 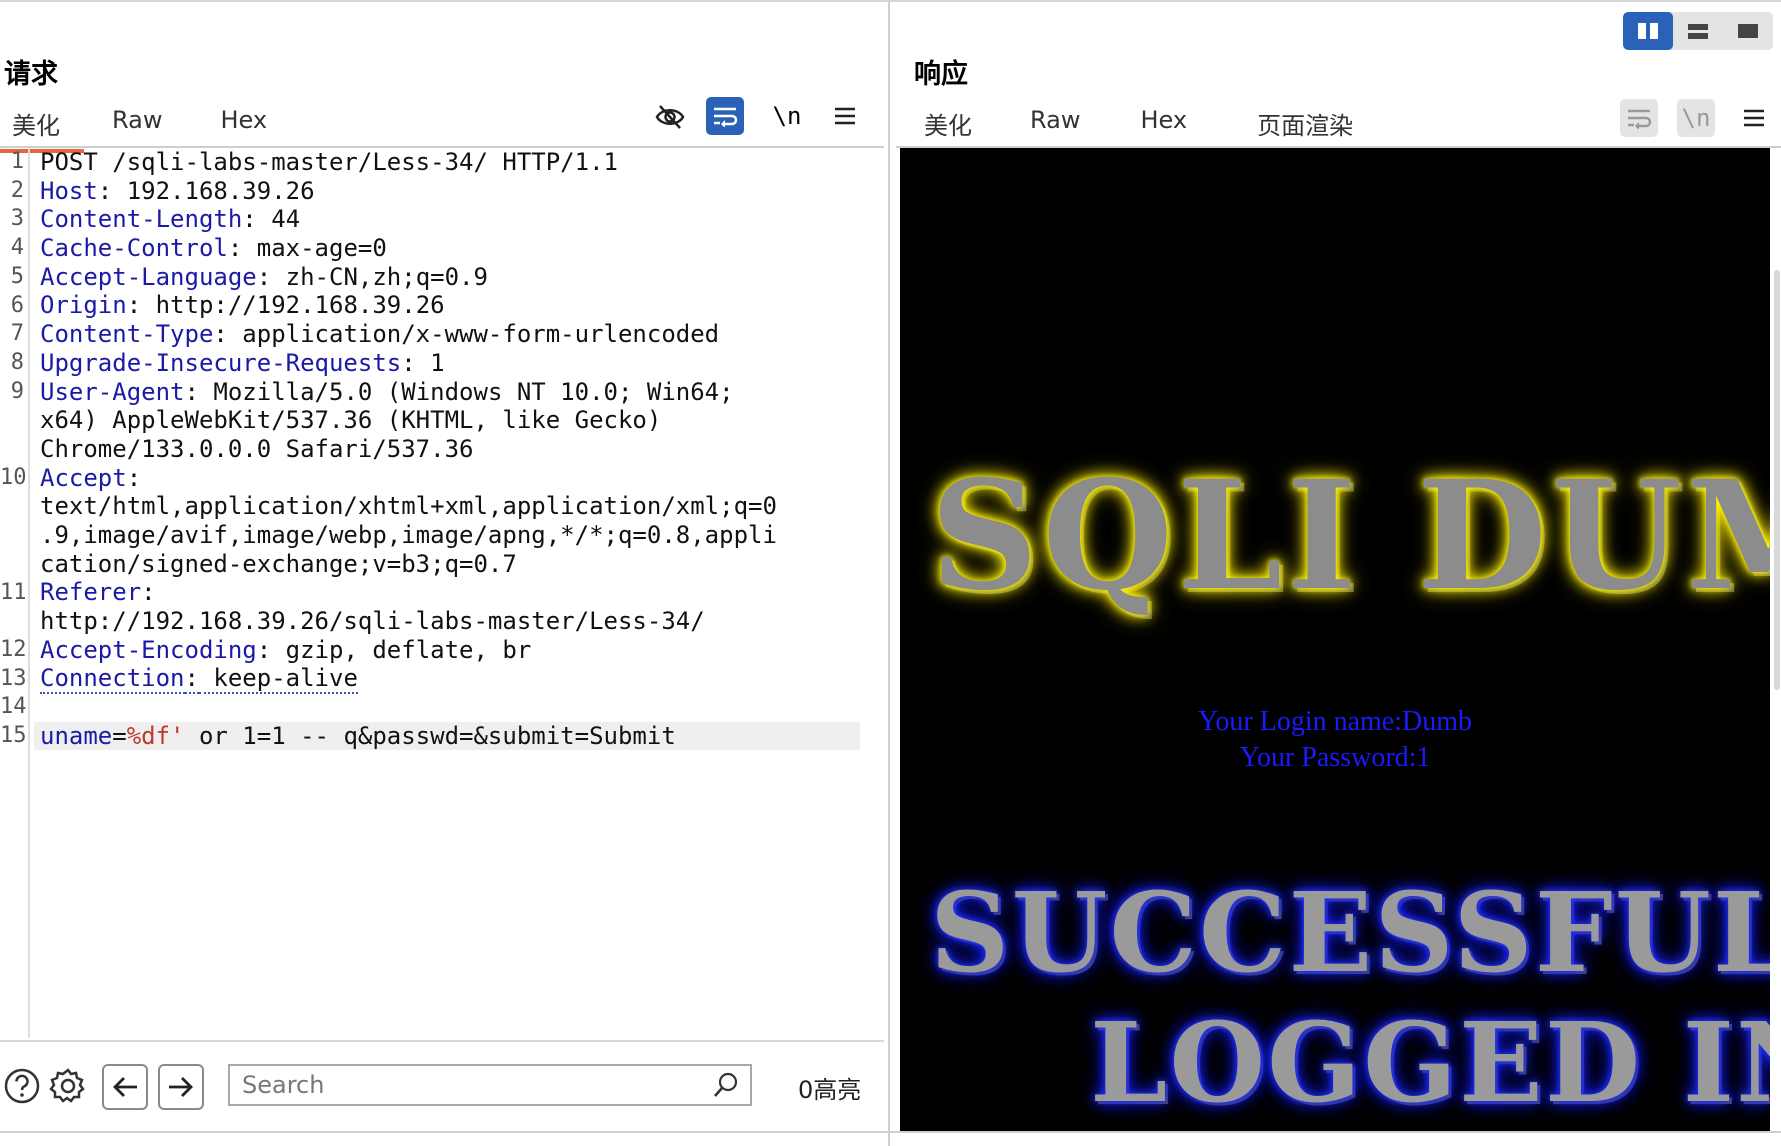 What do you see at coordinates (155, 735) in the screenshot?
I see `body-payload: %df'` at bounding box center [155, 735].